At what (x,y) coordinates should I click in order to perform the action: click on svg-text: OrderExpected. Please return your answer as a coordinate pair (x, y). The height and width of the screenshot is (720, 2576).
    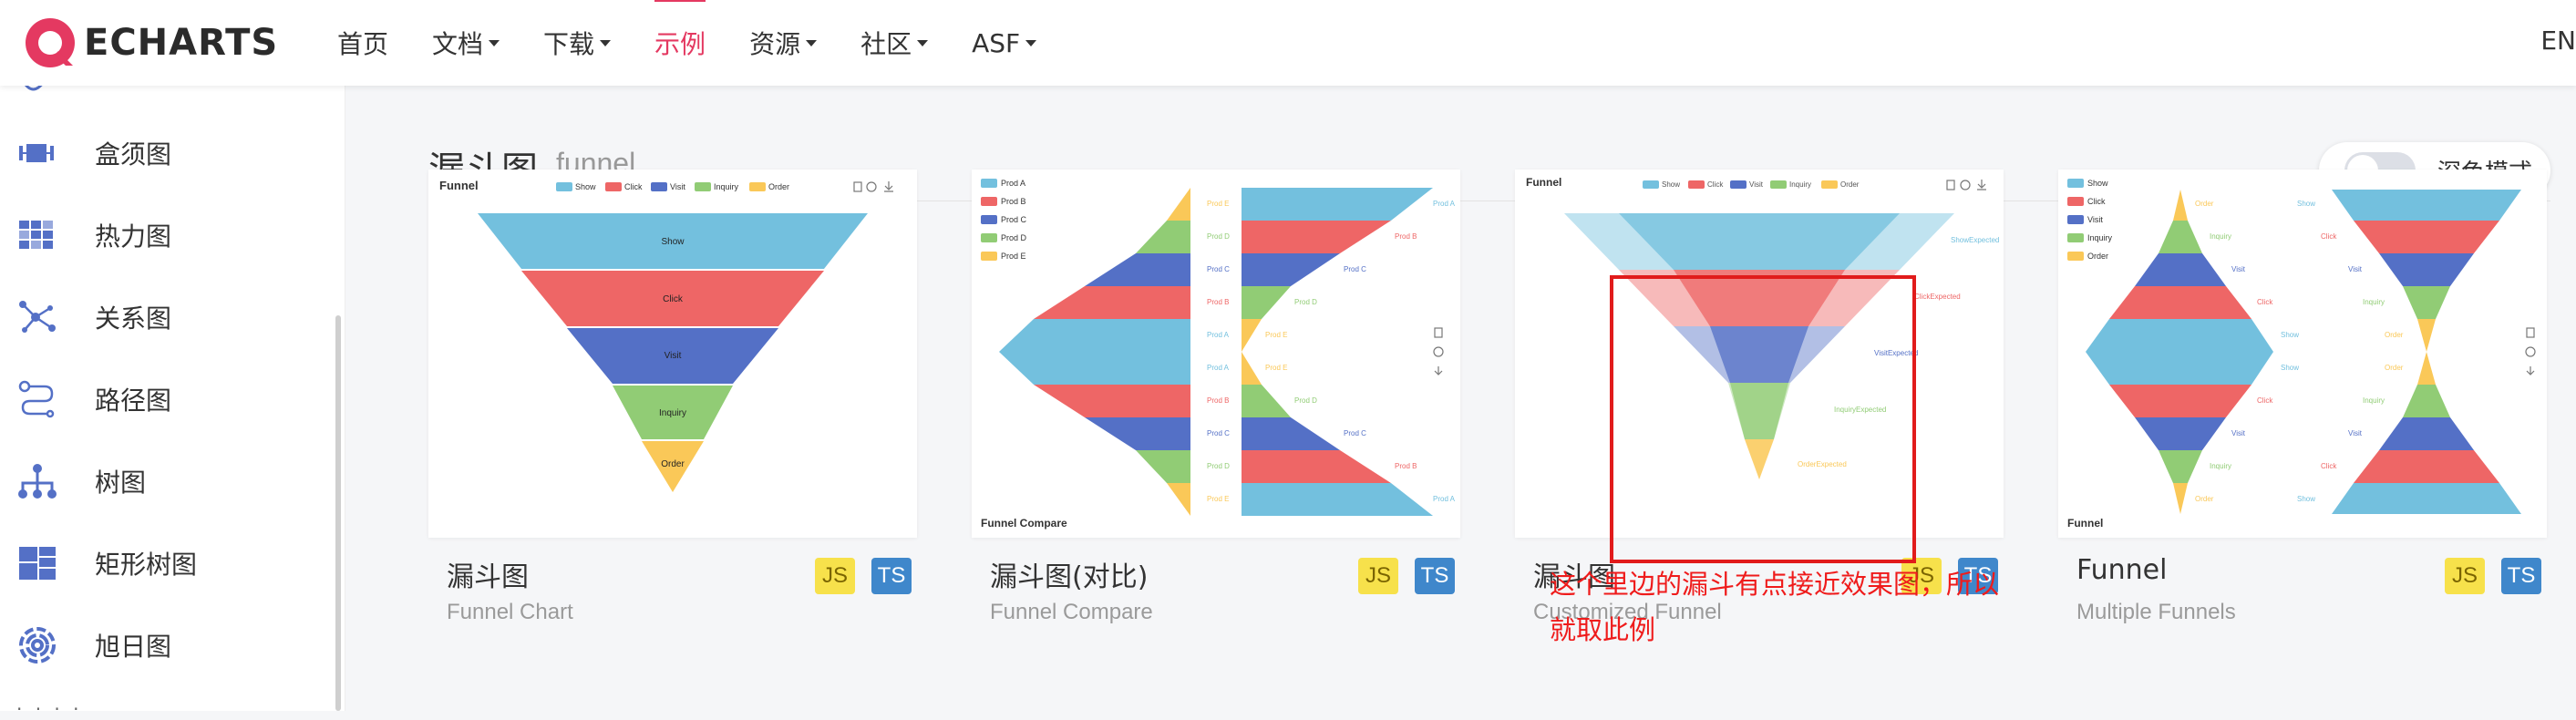
    Looking at the image, I should click on (1822, 464).